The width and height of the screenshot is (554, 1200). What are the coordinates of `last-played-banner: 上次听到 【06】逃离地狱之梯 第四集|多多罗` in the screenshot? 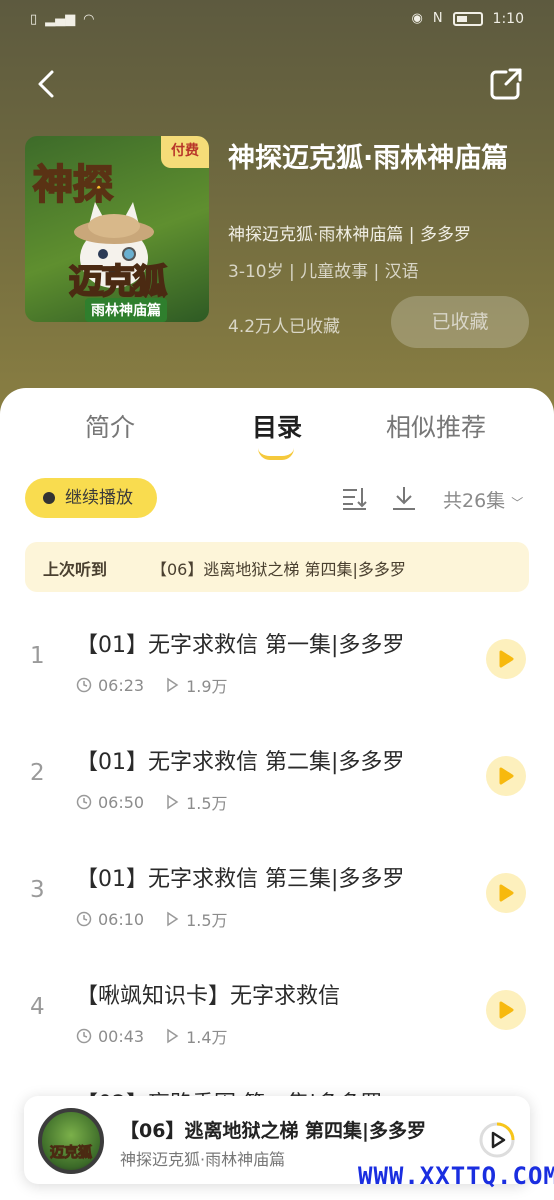 It's located at (277, 567).